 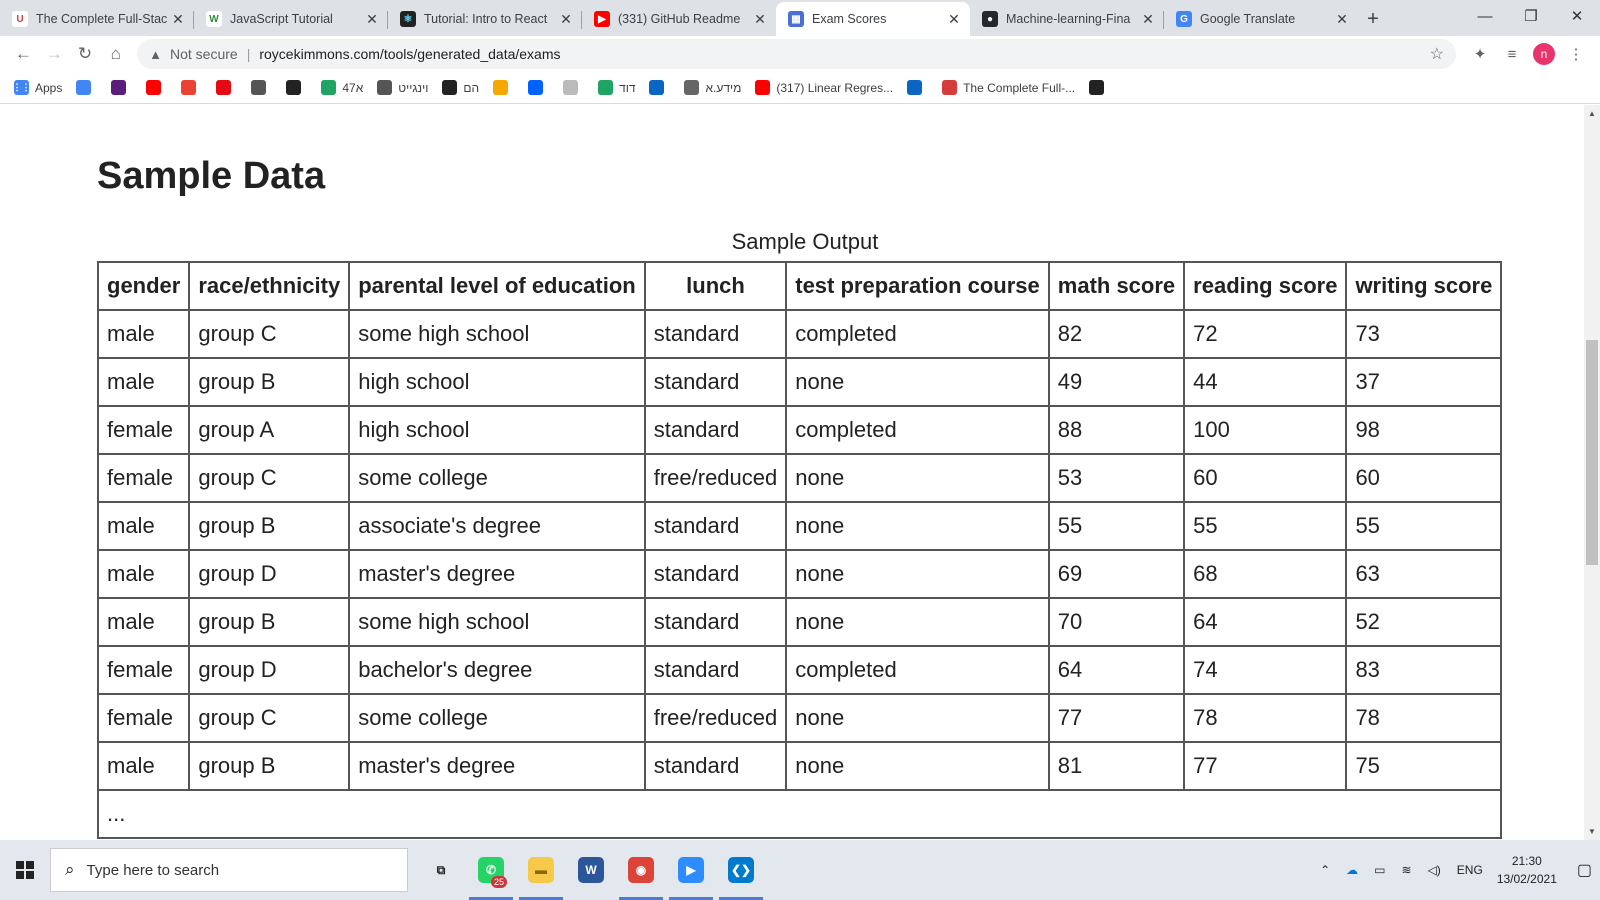 I want to click on drive-icon, so click(x=606, y=87).